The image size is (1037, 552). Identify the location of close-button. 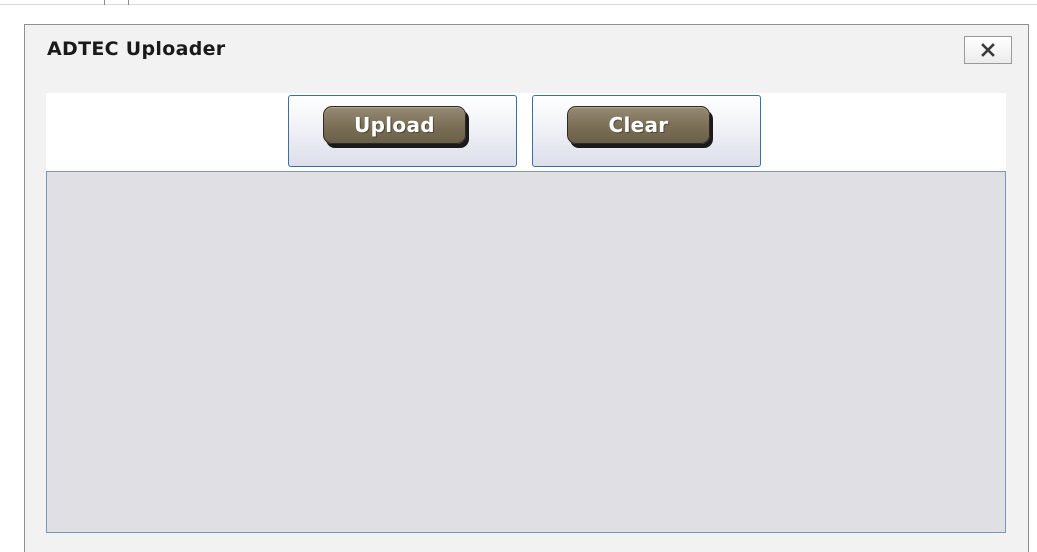
(988, 50).